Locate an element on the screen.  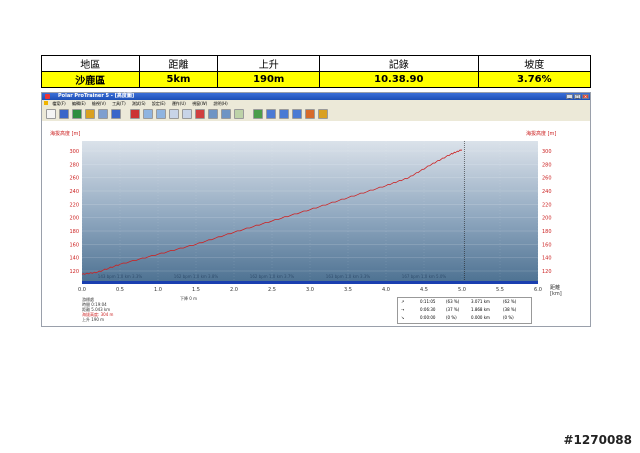
y-tick-label-right: 280 is located at coordinates (547, 165).